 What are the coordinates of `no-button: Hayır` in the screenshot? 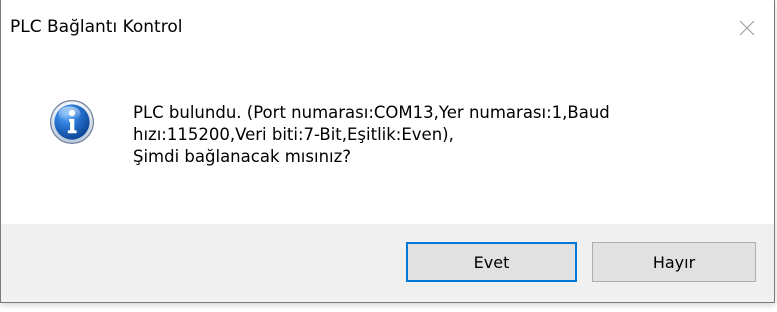 It's located at (674, 262).